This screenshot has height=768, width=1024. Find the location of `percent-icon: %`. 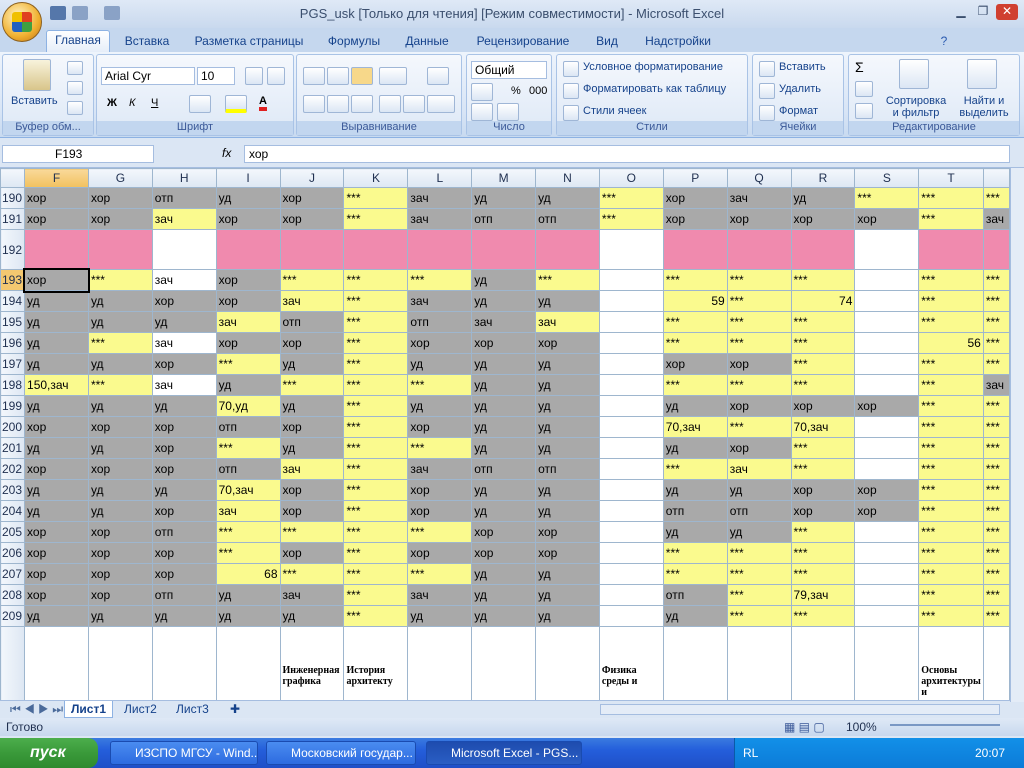

percent-icon: % is located at coordinates (516, 91).